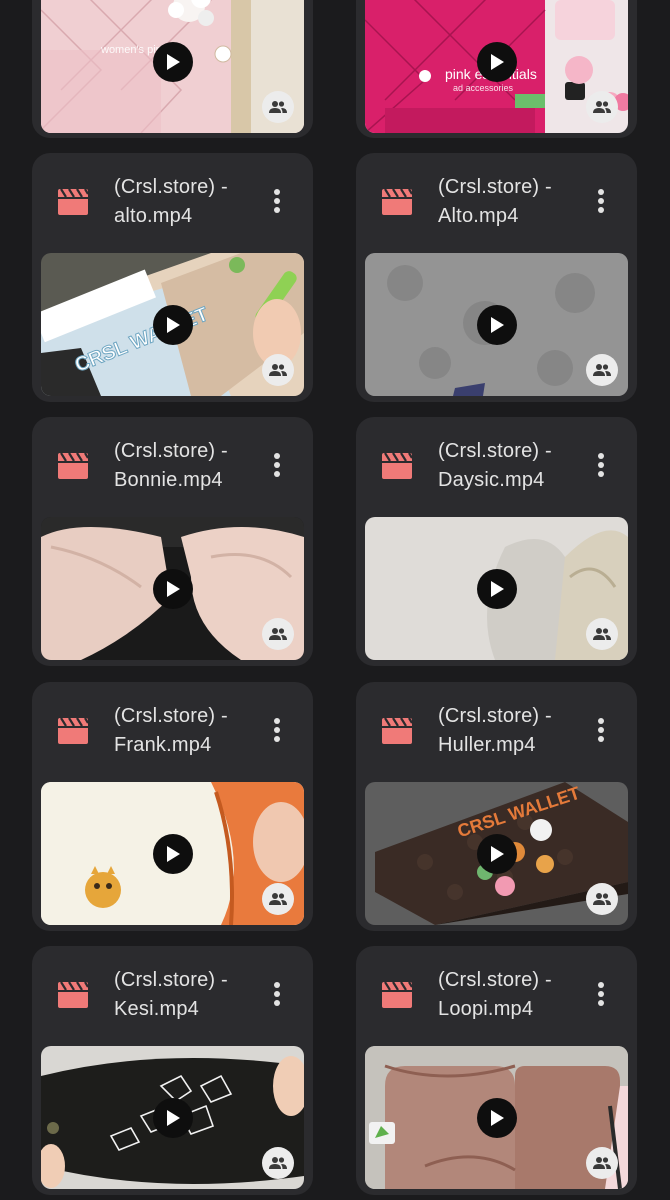 This screenshot has height=1200, width=670. I want to click on file-name: (Crsl.store) - Huller.mp4, so click(495, 730).